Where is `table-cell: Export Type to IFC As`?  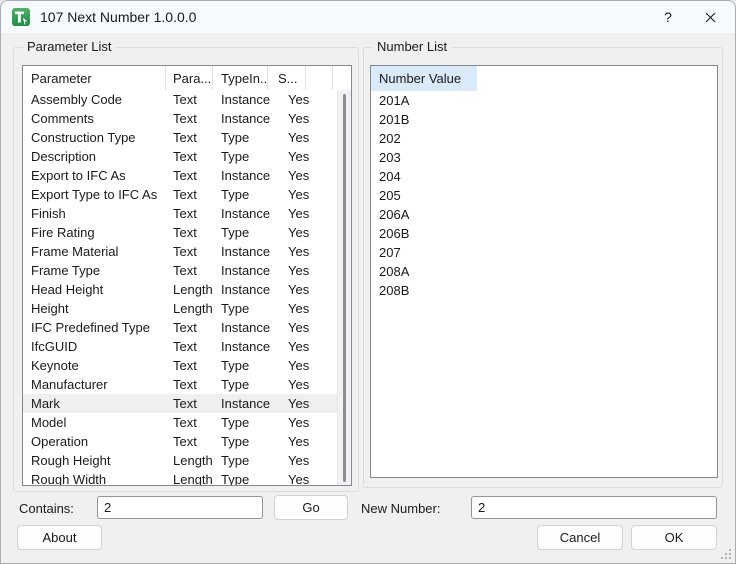
table-cell: Export Type to IFC As is located at coordinates (94, 194).